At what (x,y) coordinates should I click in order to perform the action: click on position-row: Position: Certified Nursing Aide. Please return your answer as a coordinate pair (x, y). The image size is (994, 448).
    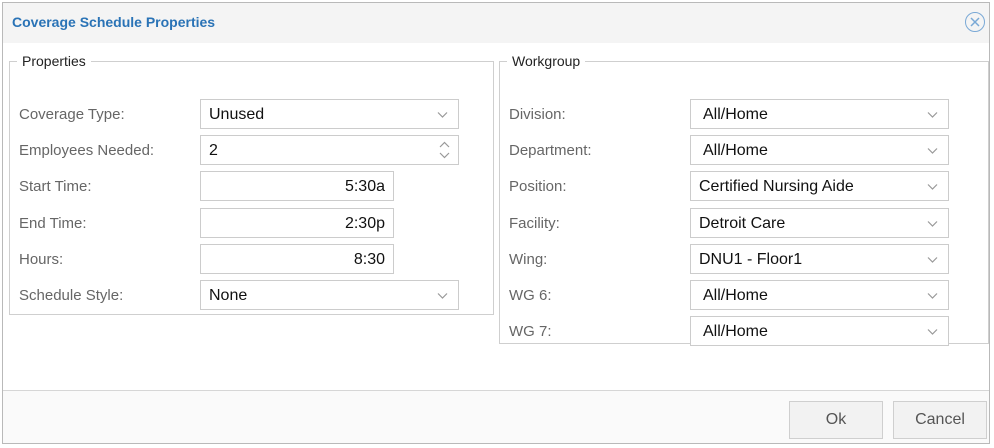
    Looking at the image, I should click on (744, 186).